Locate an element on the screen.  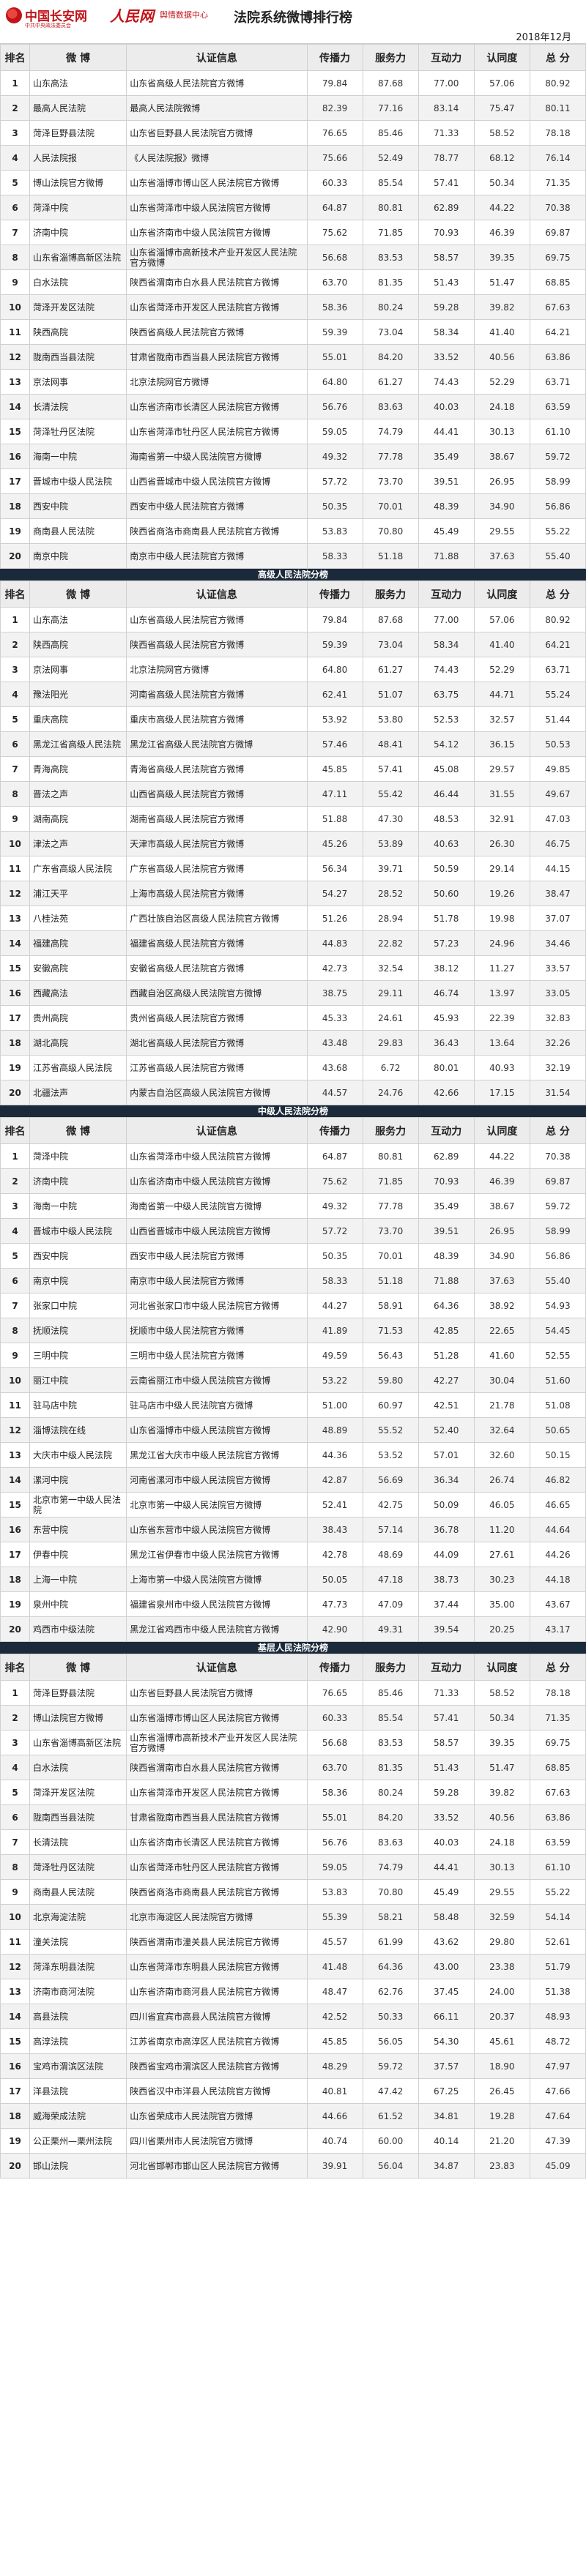
interact-score-cell: 35.49 is located at coordinates (446, 456).